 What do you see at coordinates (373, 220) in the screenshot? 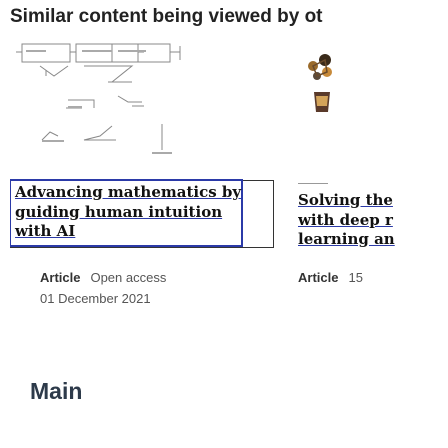
I see `article-title: Solving the with deep r learning an` at bounding box center [373, 220].